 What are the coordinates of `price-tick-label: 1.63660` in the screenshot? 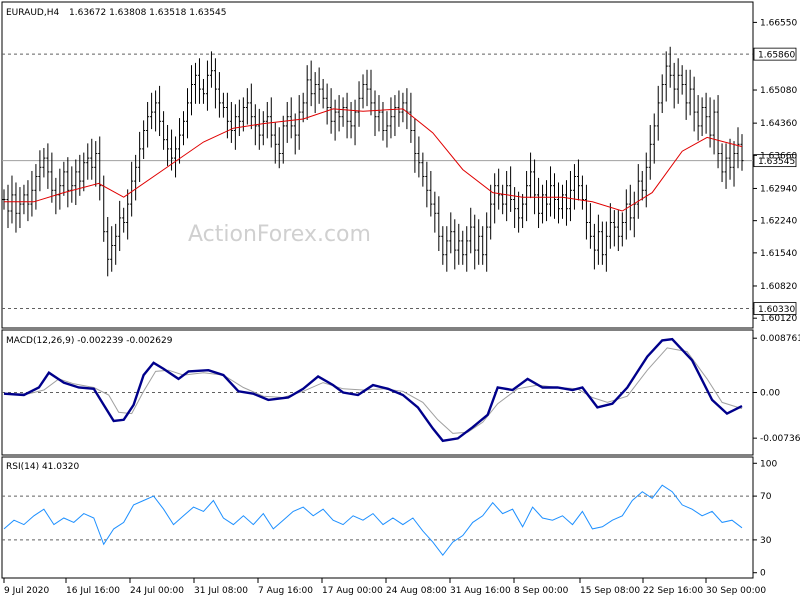 It's located at (778, 156).